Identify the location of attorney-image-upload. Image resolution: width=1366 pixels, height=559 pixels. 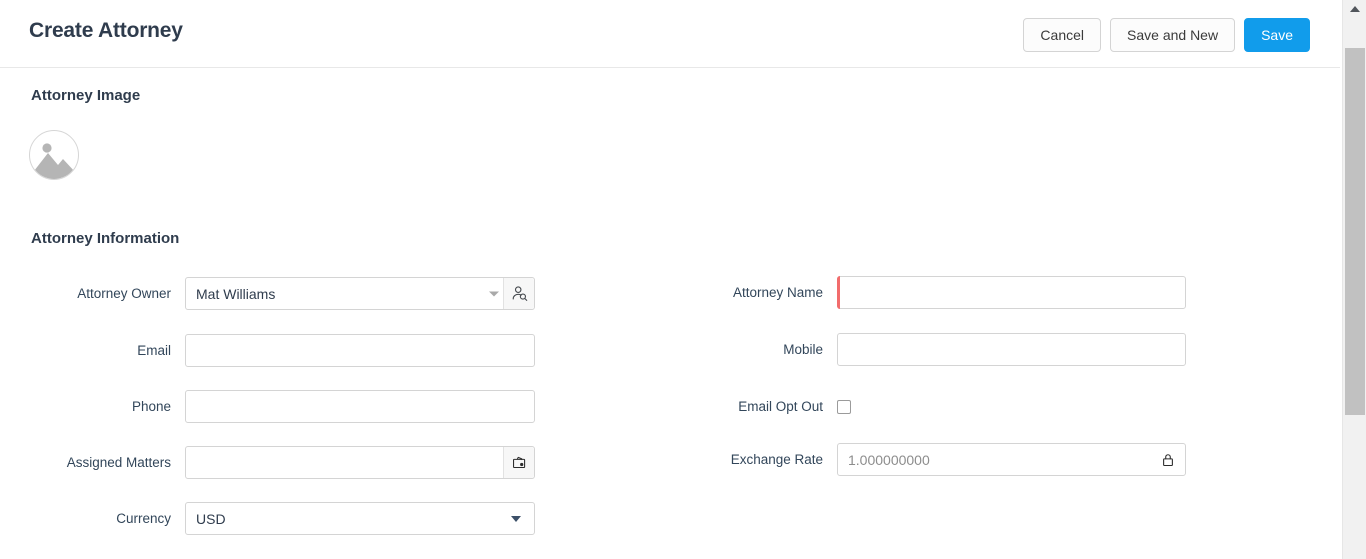
(54, 155).